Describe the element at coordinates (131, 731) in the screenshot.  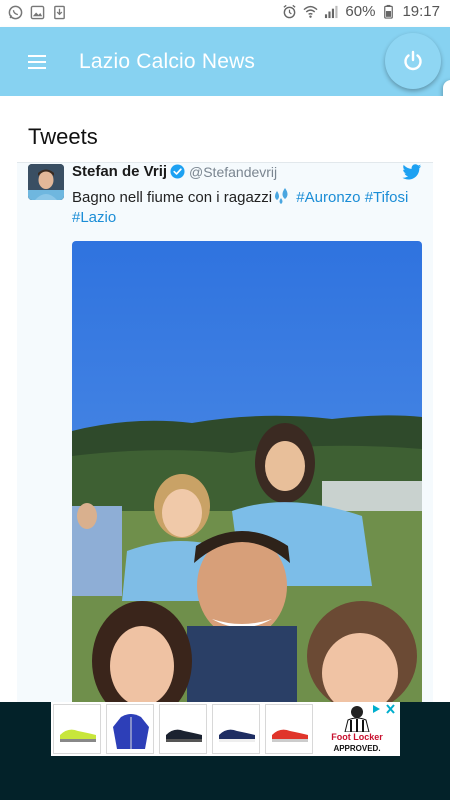
I see `jacket-icon` at that location.